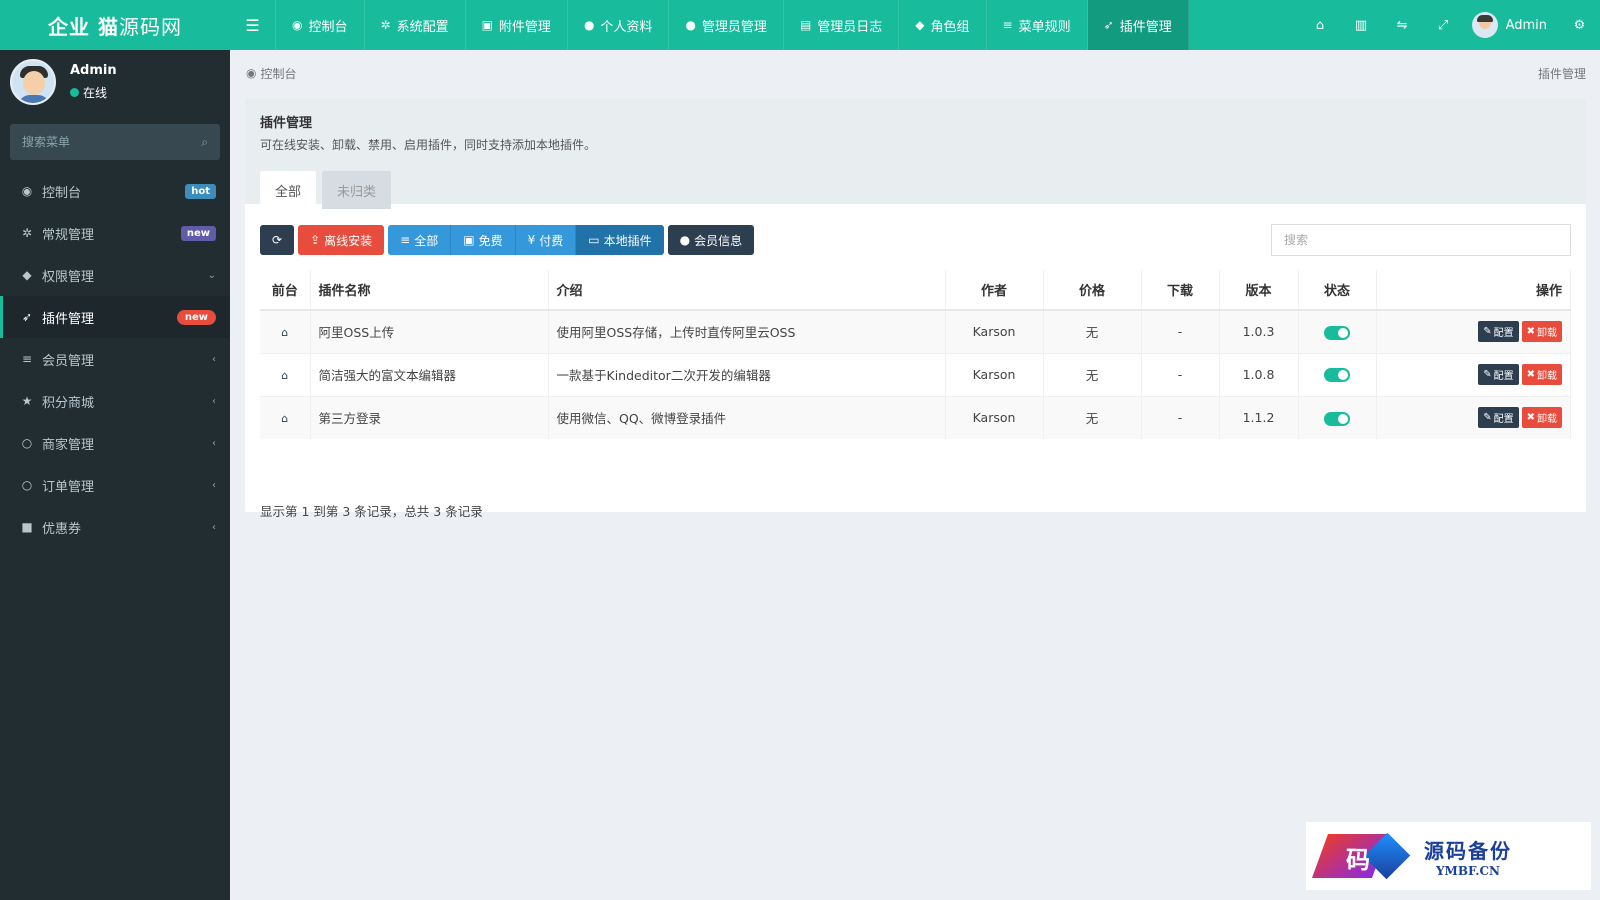  Describe the element at coordinates (726, 25) in the screenshot. I see `topnav-admin: ● 管理员管理` at that location.